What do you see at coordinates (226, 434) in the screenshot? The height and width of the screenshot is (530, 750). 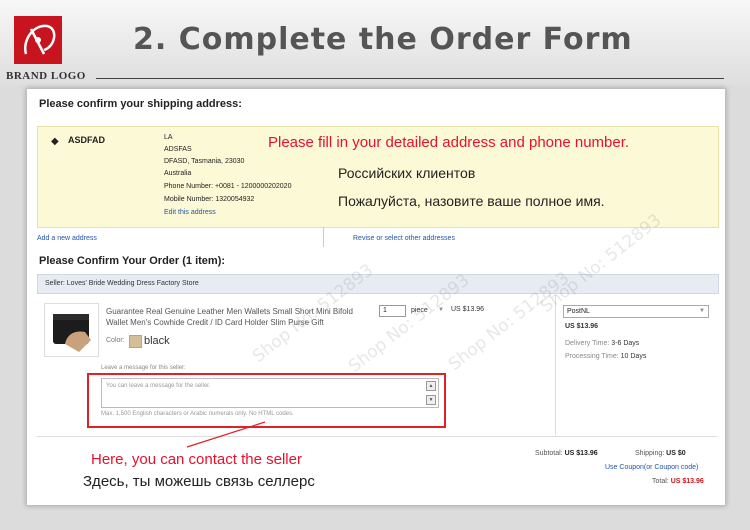 I see `annotation-arrow` at bounding box center [226, 434].